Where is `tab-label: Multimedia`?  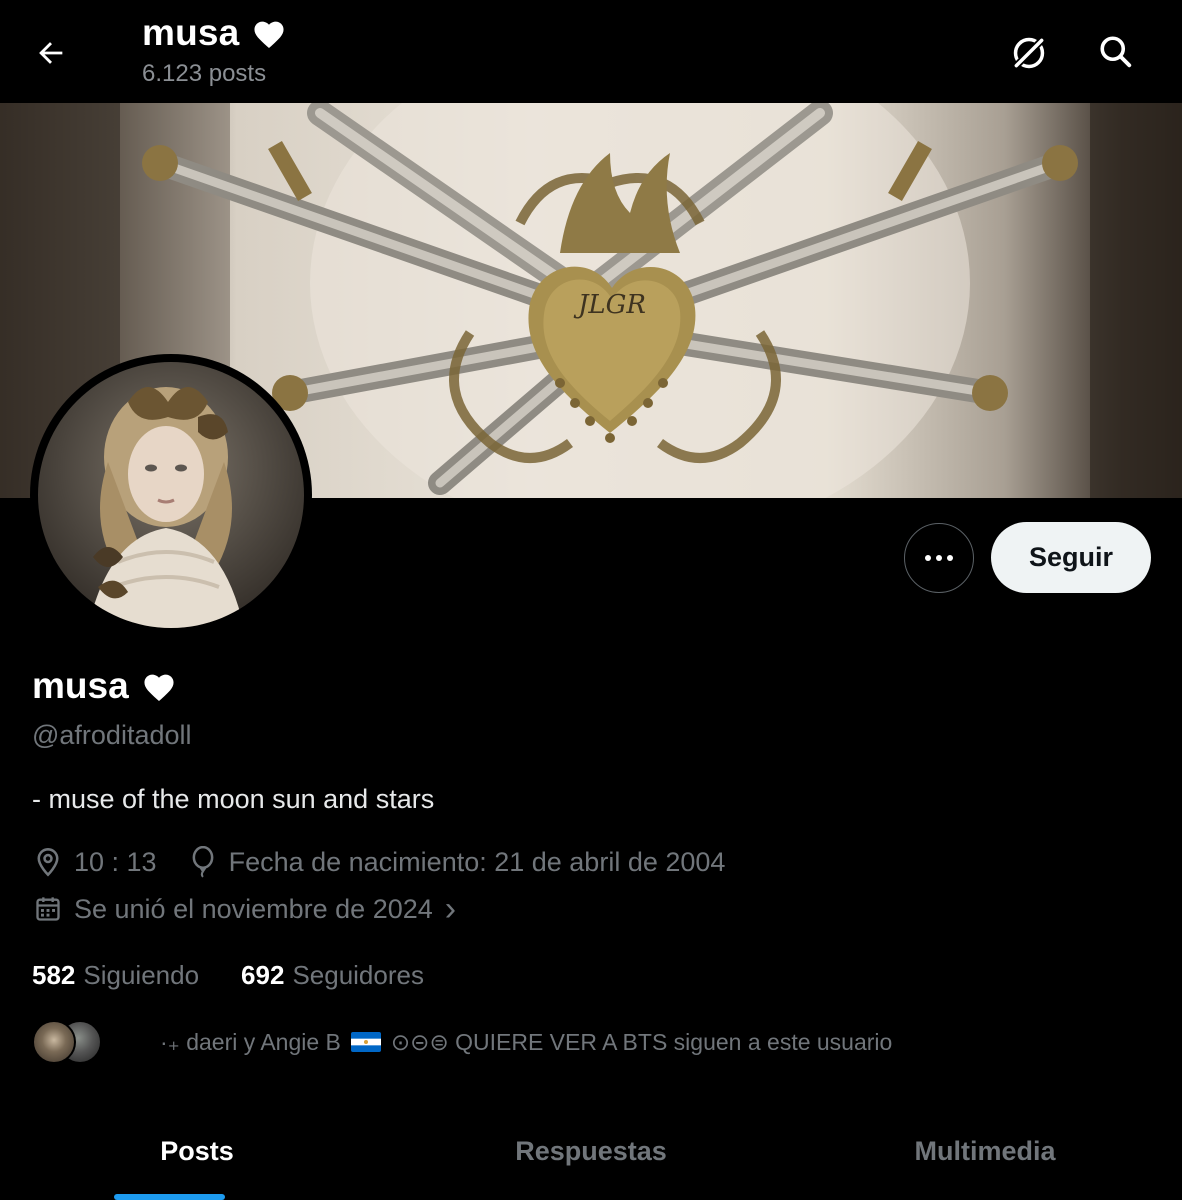 tab-label: Multimedia is located at coordinates (985, 1151).